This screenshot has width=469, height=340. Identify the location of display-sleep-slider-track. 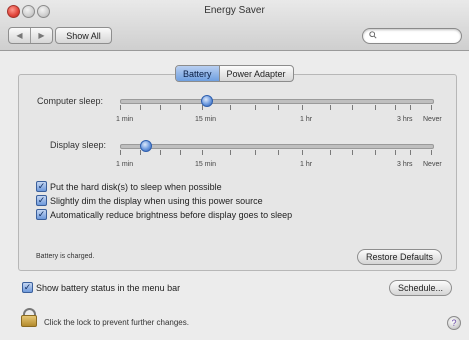
(277, 146).